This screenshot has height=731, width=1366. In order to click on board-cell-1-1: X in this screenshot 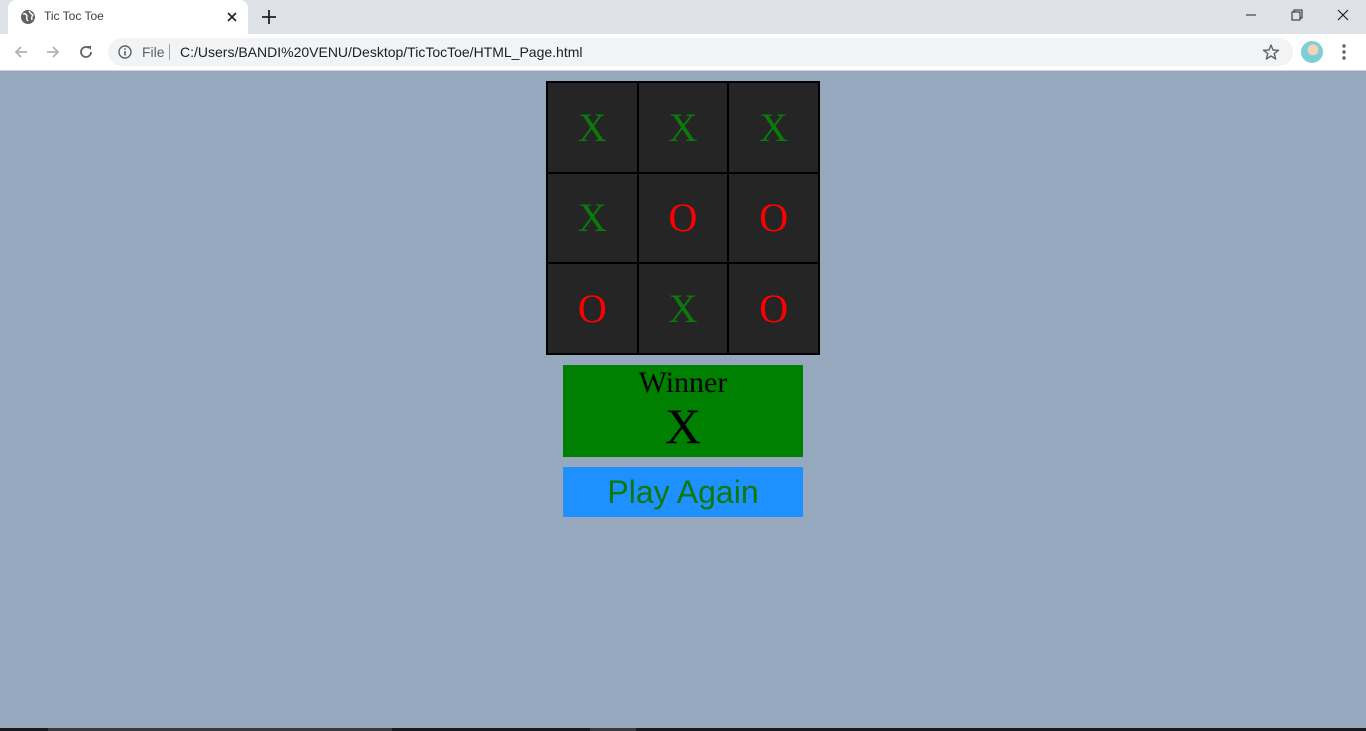, I will do `click(592, 127)`.